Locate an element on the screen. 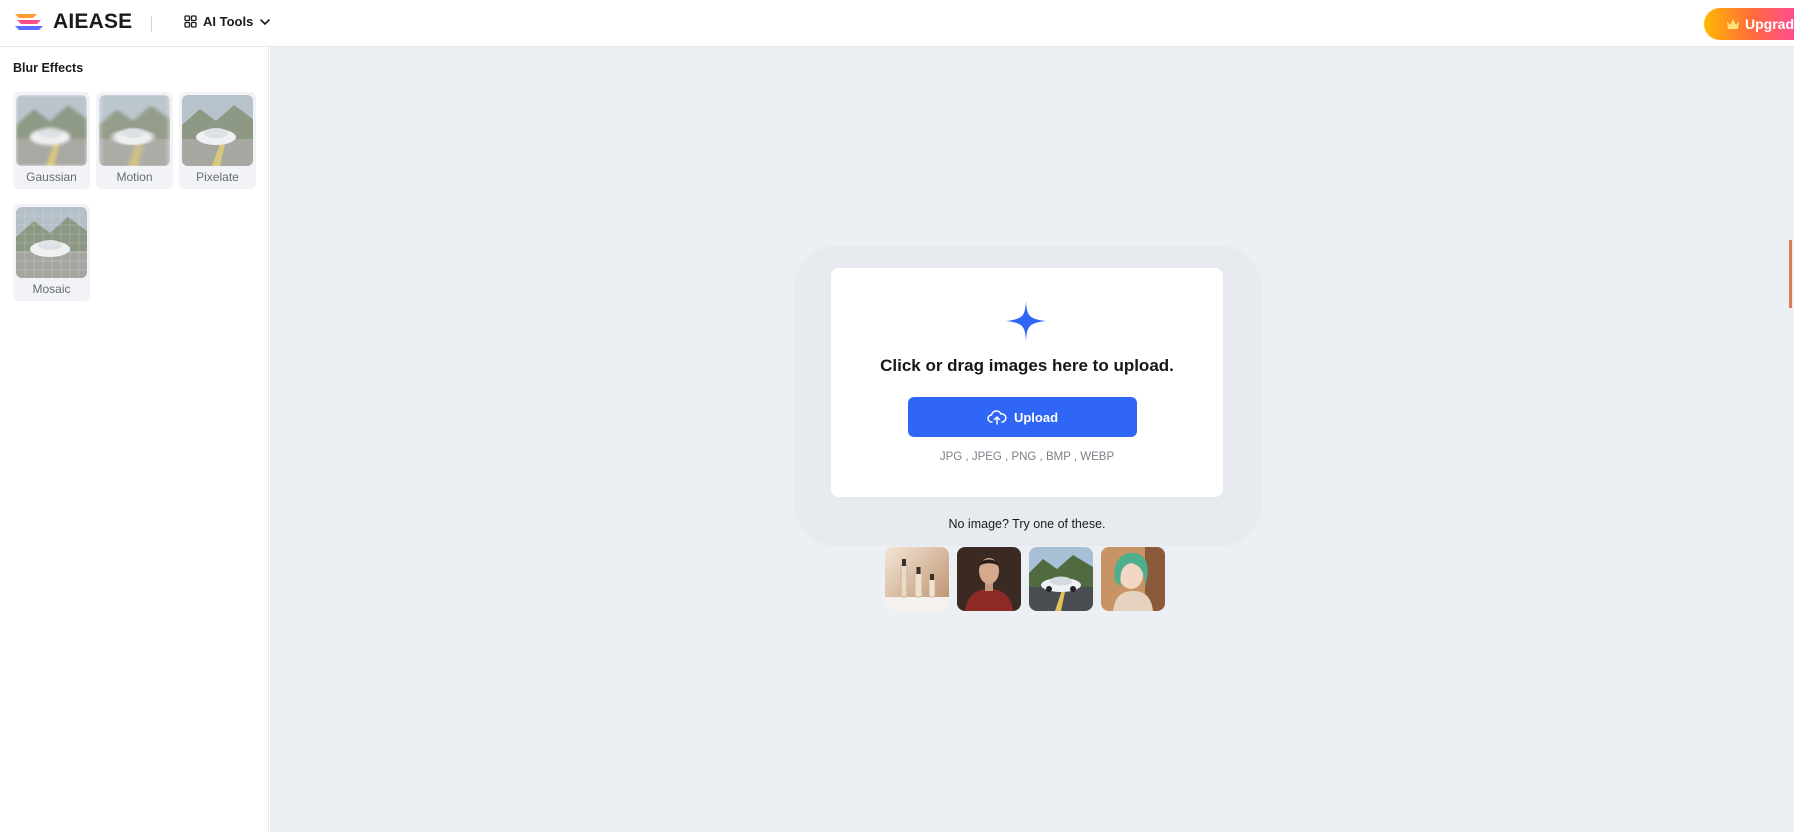 The image size is (1794, 832). effect-label: Pixelate is located at coordinates (217, 177).